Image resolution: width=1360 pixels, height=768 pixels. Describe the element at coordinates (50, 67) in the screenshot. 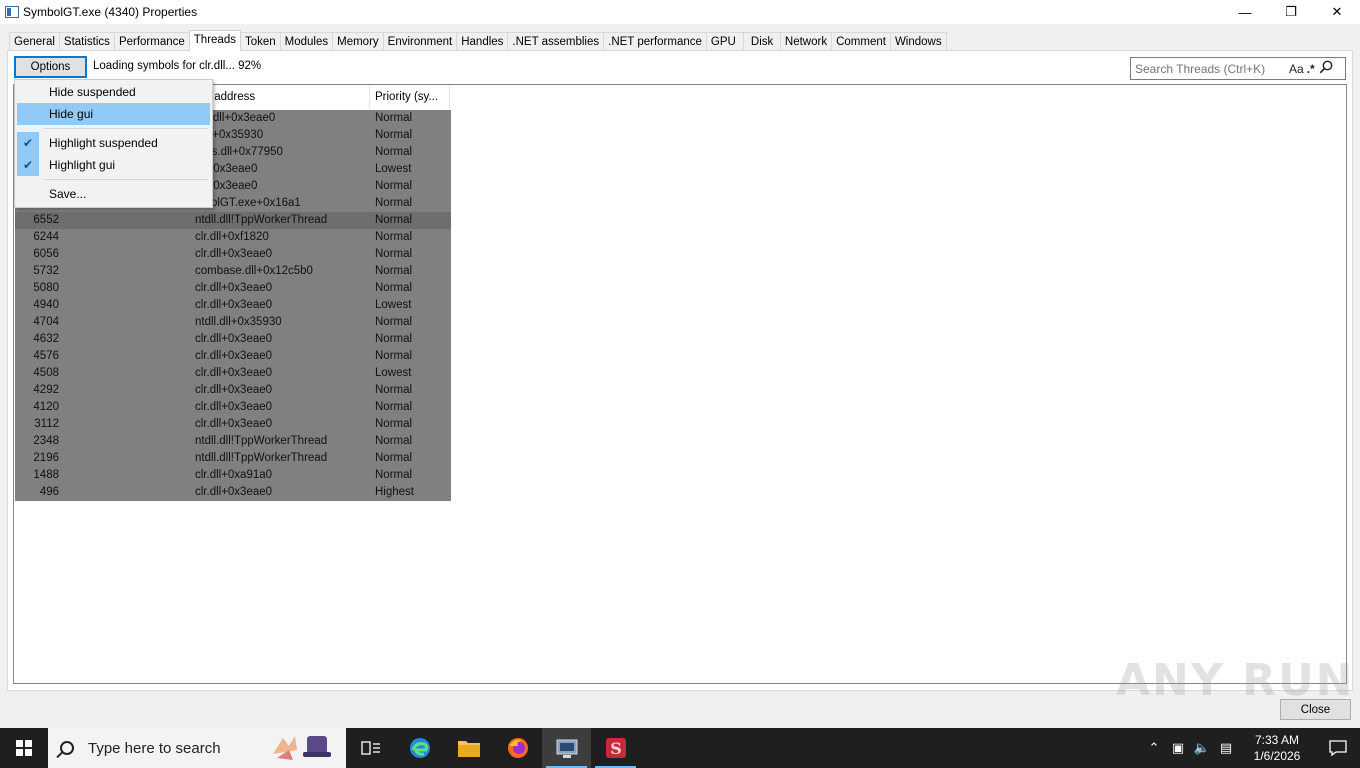

I see `options-button: Options` at that location.